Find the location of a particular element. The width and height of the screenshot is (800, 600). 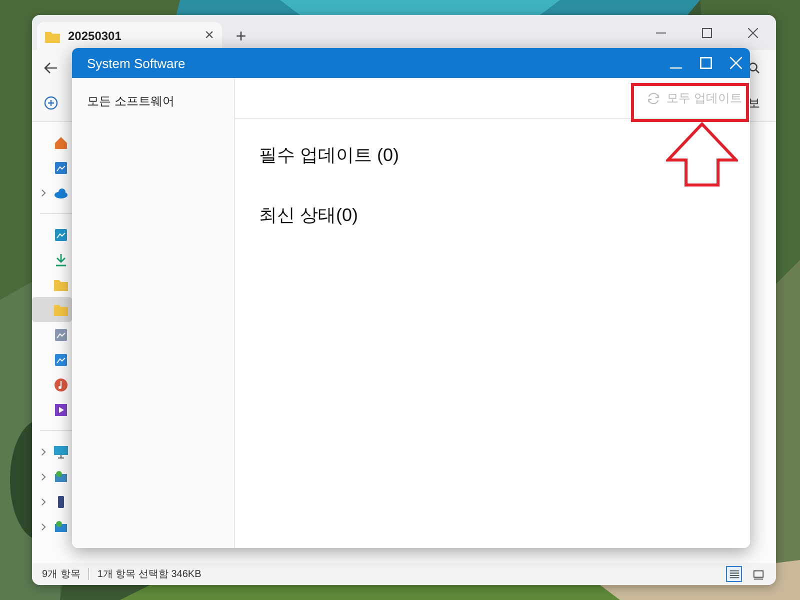

tab: 20250301 × is located at coordinates (129, 36).